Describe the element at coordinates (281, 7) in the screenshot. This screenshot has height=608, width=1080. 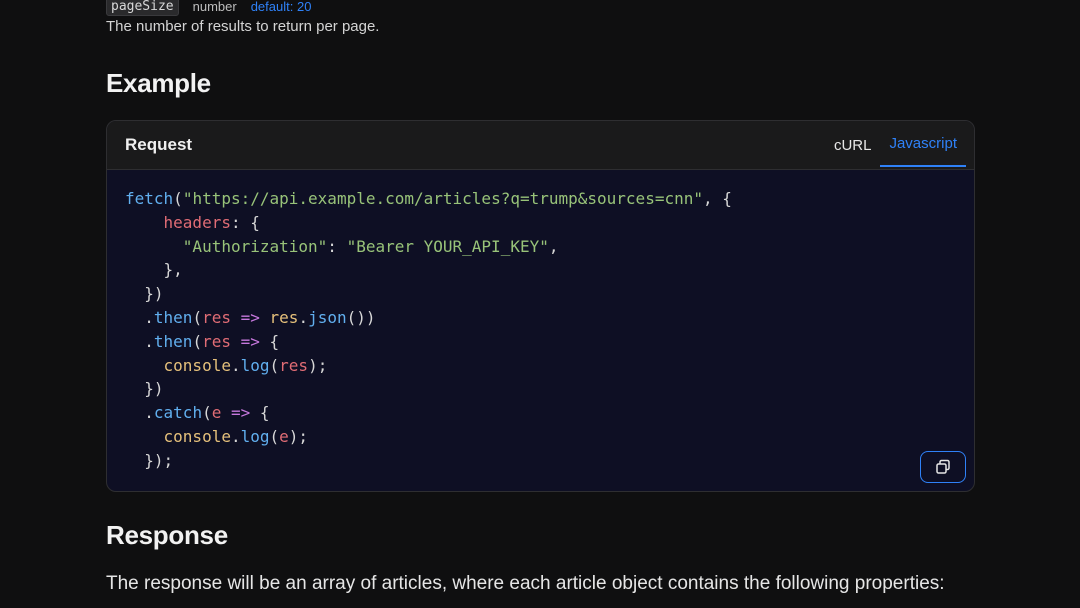
I see `param-default: default: 20` at that location.